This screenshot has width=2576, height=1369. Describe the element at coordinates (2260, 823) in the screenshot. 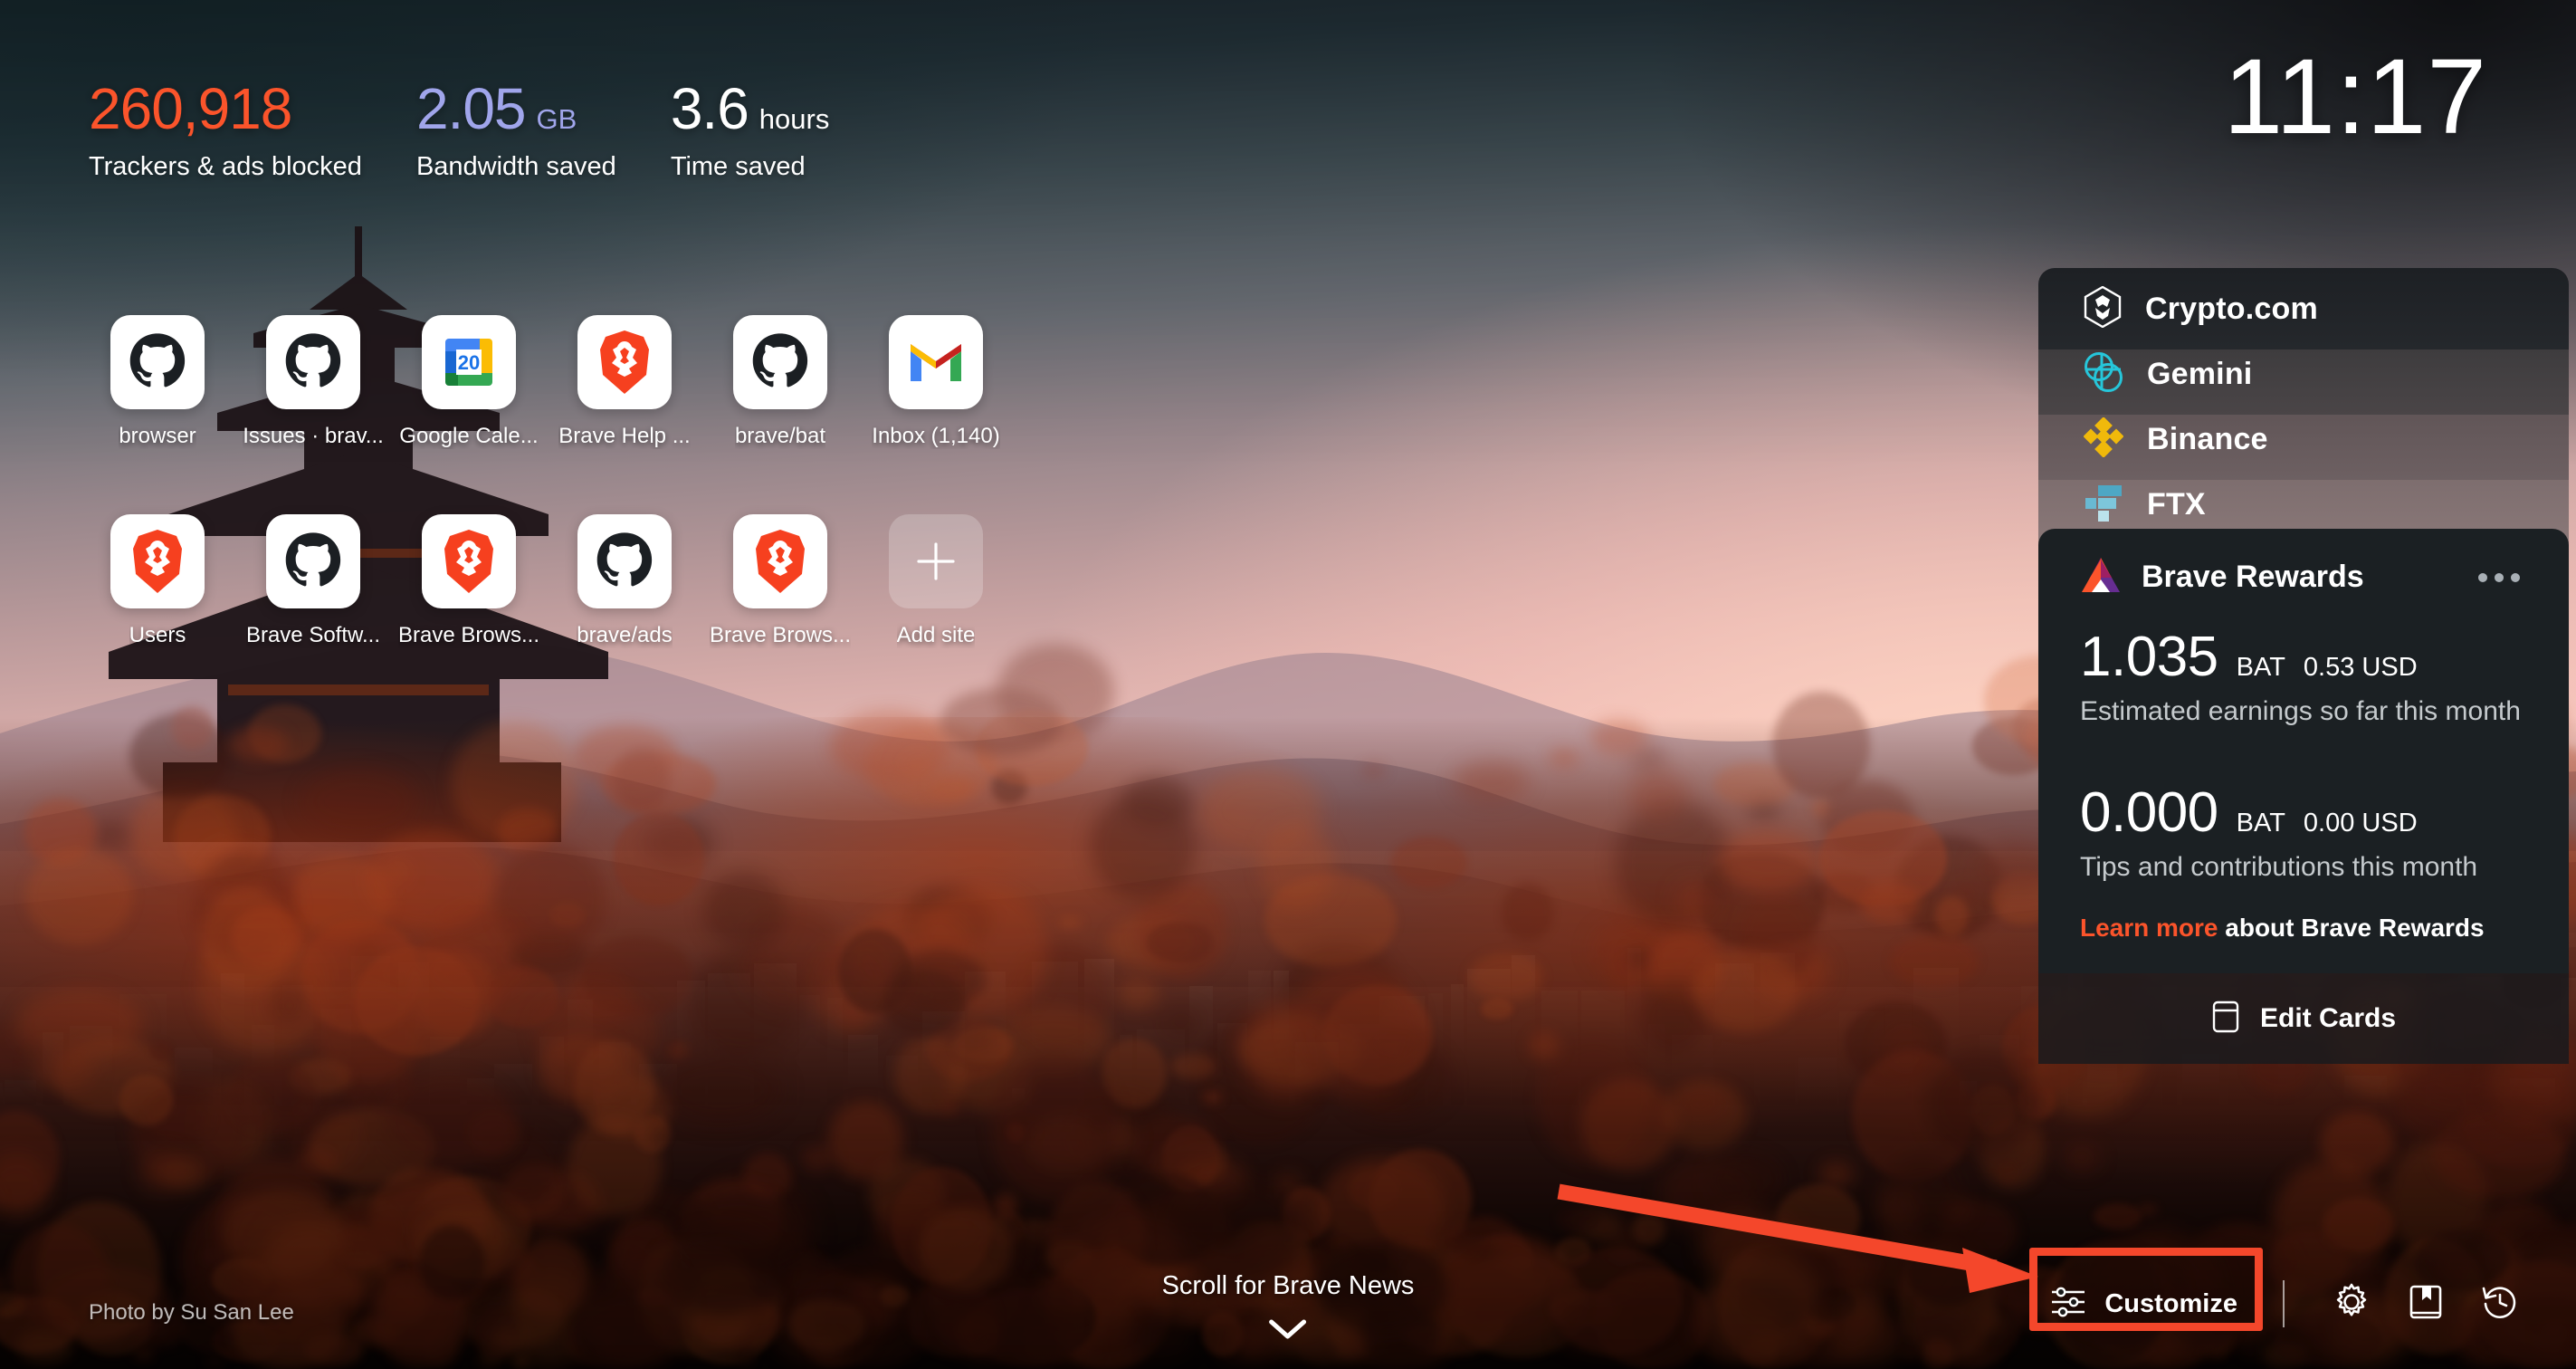

I see `tips-token: BAT` at that location.